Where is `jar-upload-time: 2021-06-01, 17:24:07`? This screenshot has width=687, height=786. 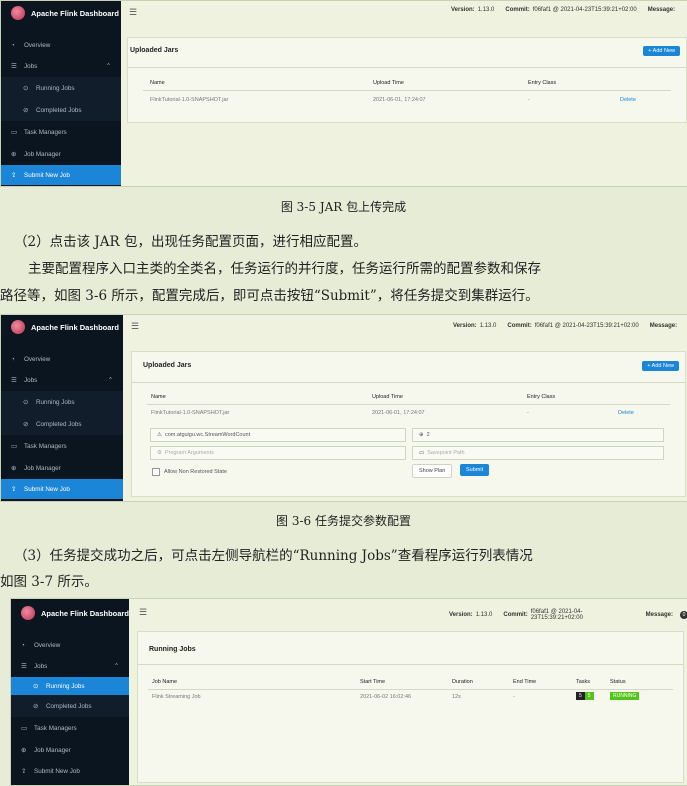
jar-upload-time: 2021-06-01, 17:24:07 is located at coordinates (399, 100).